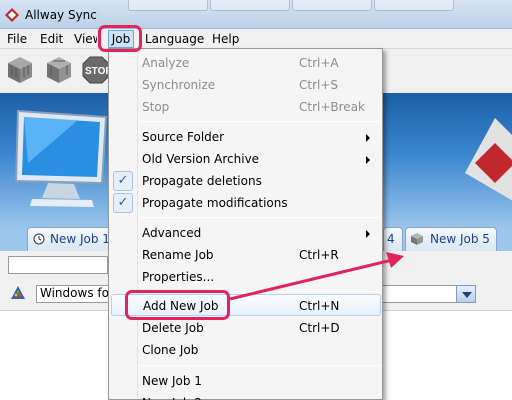  Describe the element at coordinates (246, 396) in the screenshot. I see `menu-item-new-job-2: New Job 2` at that location.